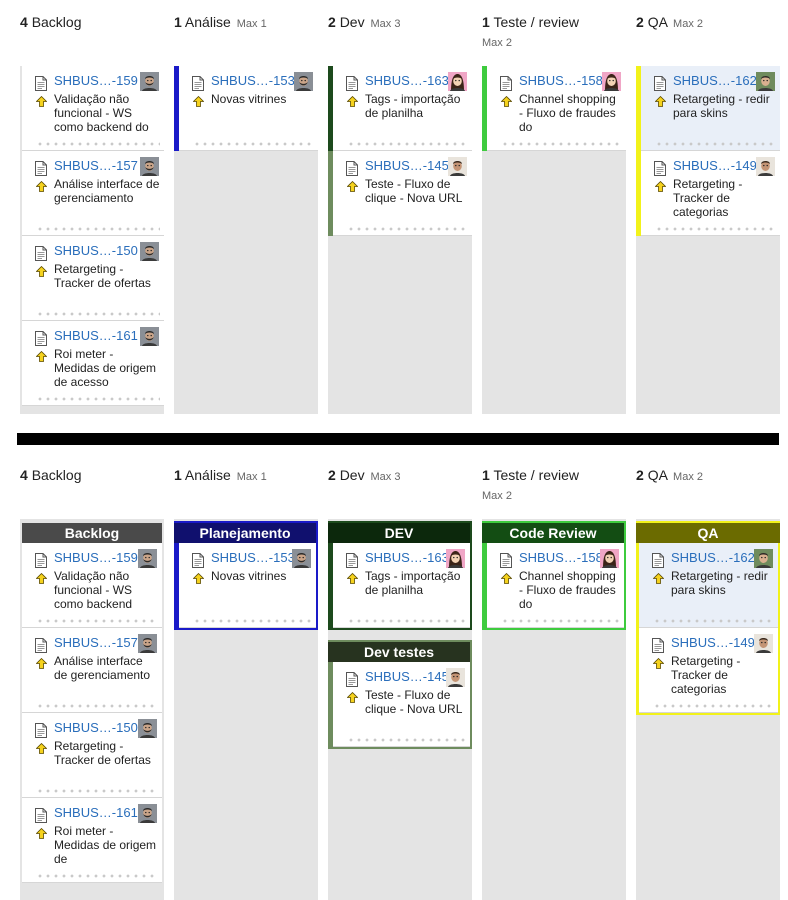 The width and height of the screenshot is (788, 900). I want to click on issue-key-link: SHBUS…-145, so click(413, 166).